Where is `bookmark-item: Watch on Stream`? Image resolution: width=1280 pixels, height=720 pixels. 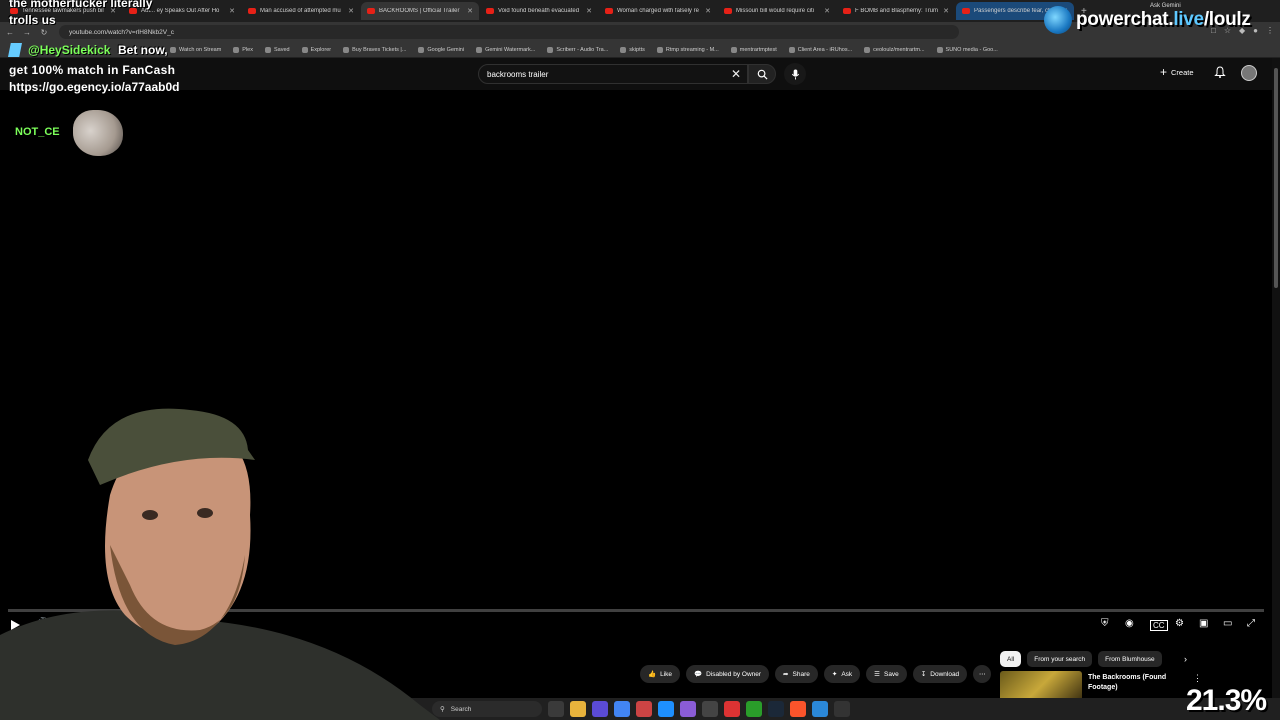
bookmark-item: Watch on Stream is located at coordinates (196, 49).